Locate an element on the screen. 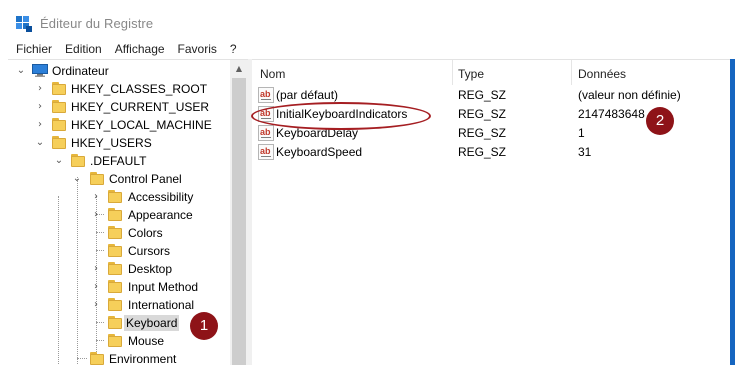  tree-item-hku: ⌄ HKEY_USERS is located at coordinates (118, 143).